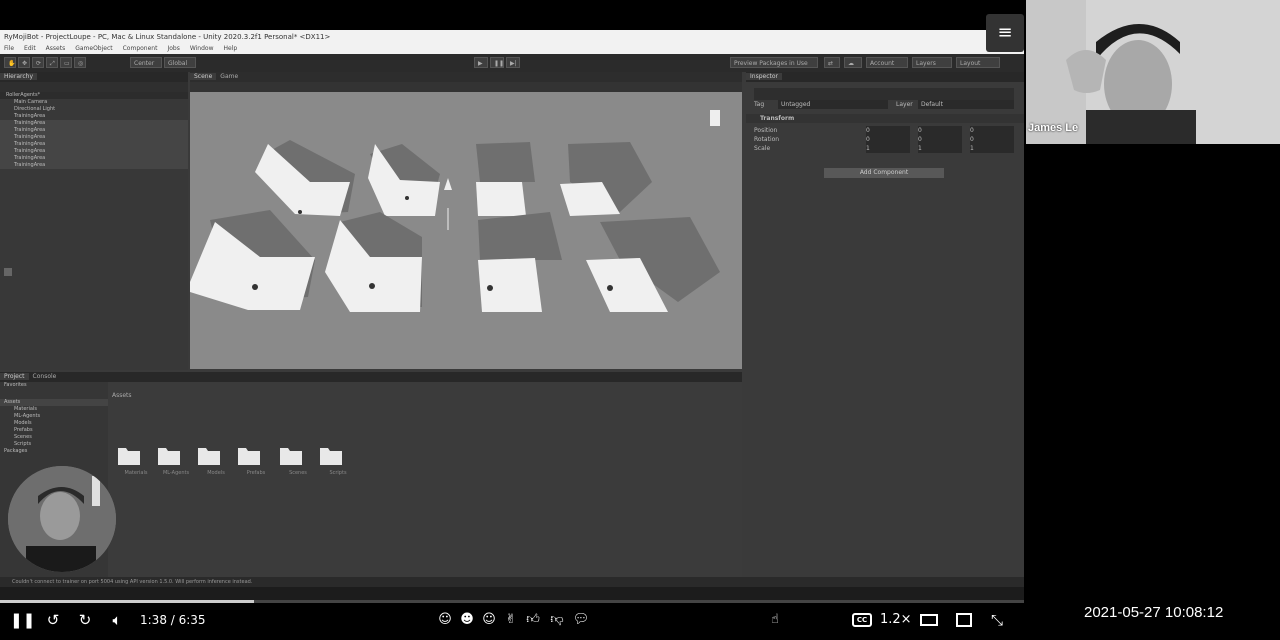 This screenshot has height=640, width=1280. Describe the element at coordinates (54, 437) in the screenshot. I see `tree-item: Scenes` at that location.